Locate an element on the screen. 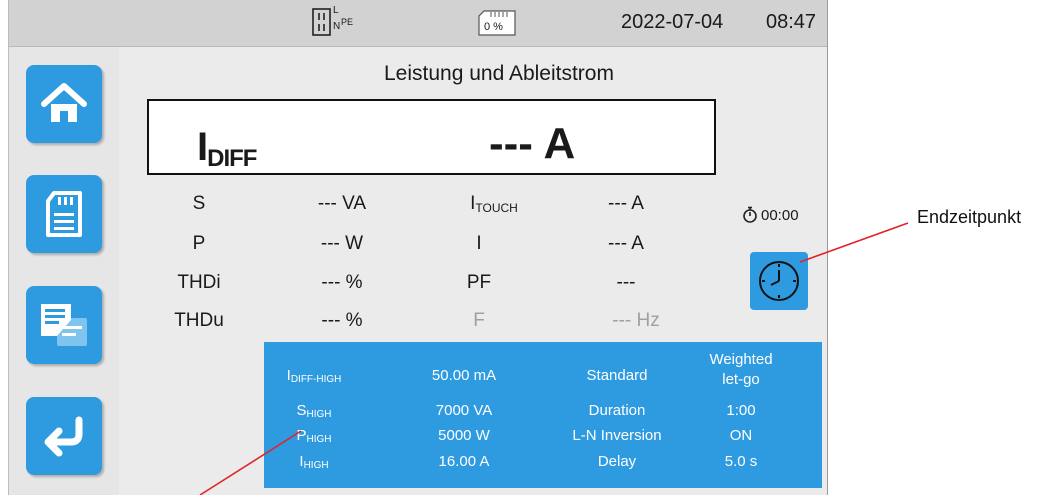  sidebar is located at coordinates (64, 271).